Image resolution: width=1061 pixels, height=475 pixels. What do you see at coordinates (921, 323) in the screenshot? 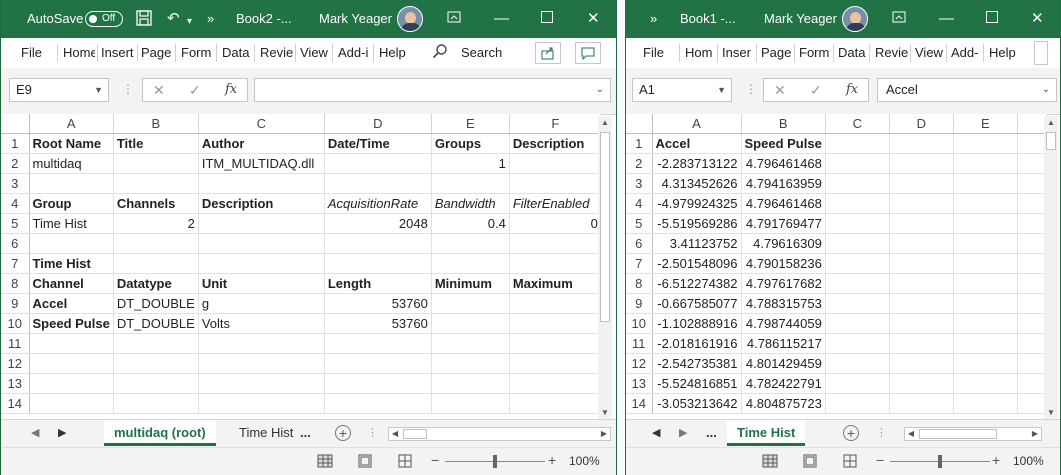
I see `cell-d10` at bounding box center [921, 323].